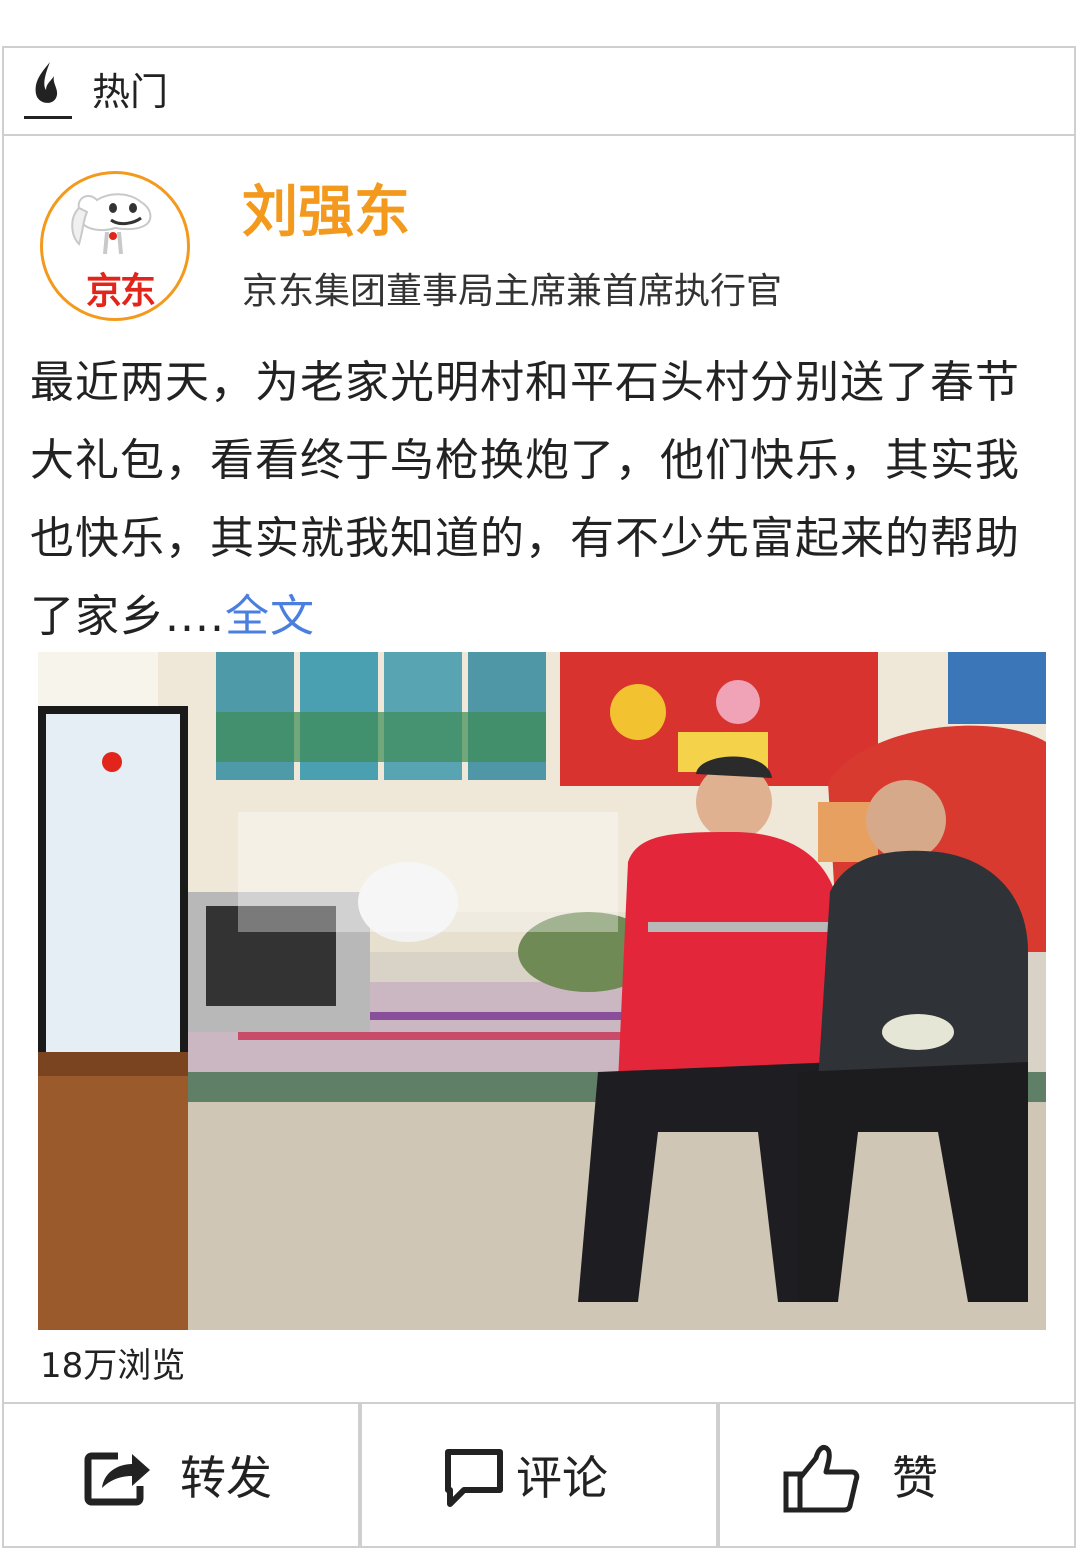 This screenshot has height=1554, width=1080. Describe the element at coordinates (120, 291) in the screenshot. I see `avatar-logo-text: 京东` at that location.